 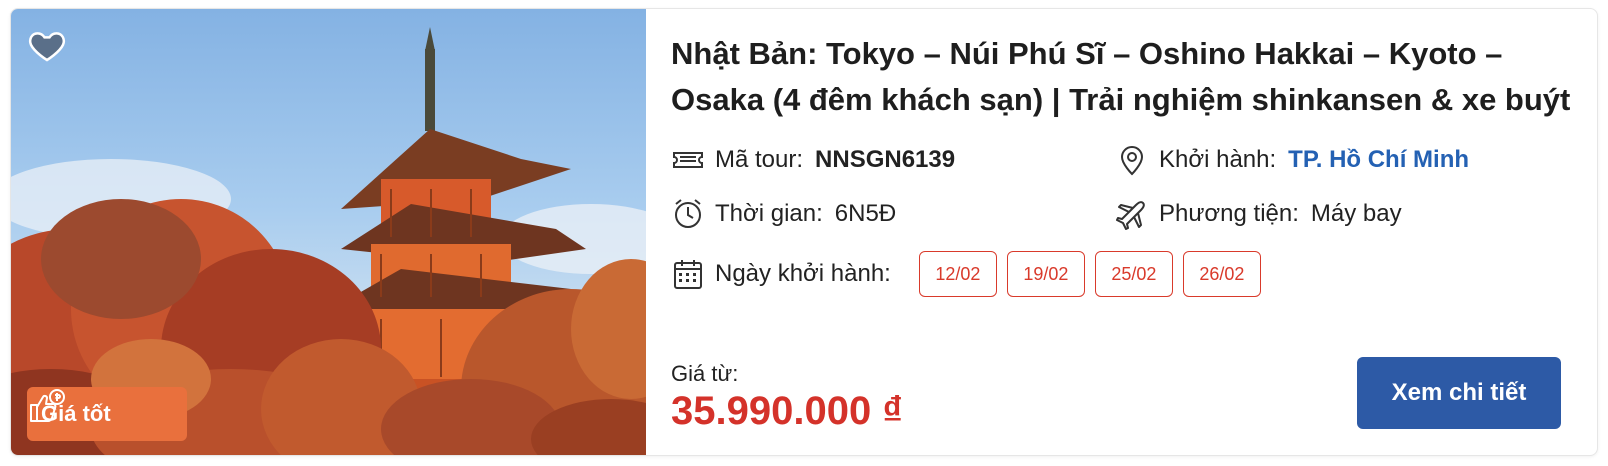 What do you see at coordinates (705, 373) in the screenshot?
I see `price-label: Giá từ:` at bounding box center [705, 373].